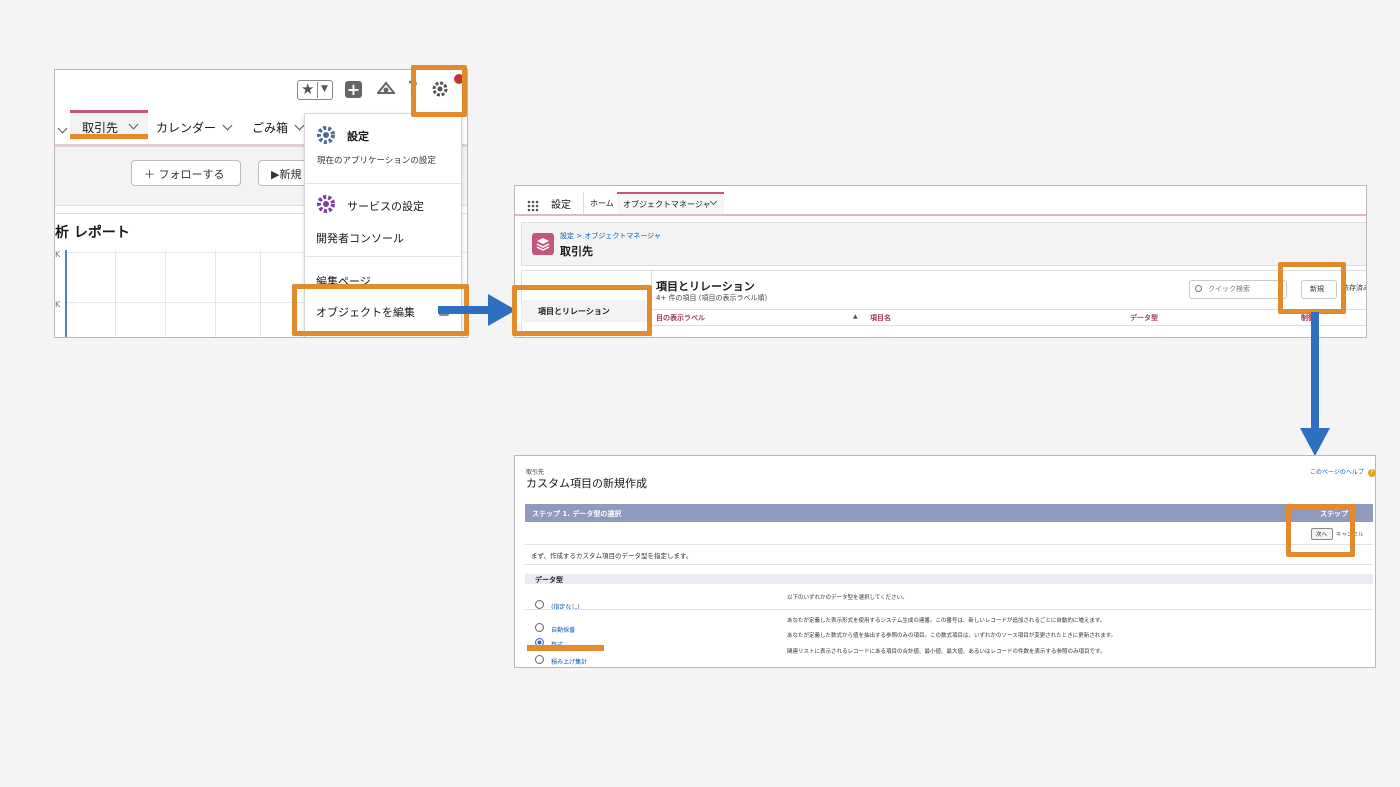 The image size is (1400, 787). Describe the element at coordinates (543, 244) in the screenshot. I see `layers-icon` at that location.